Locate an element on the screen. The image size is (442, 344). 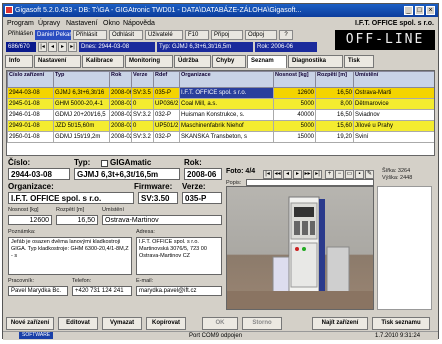
firmware-field: SV:3.50 is located at coordinates (158, 198).